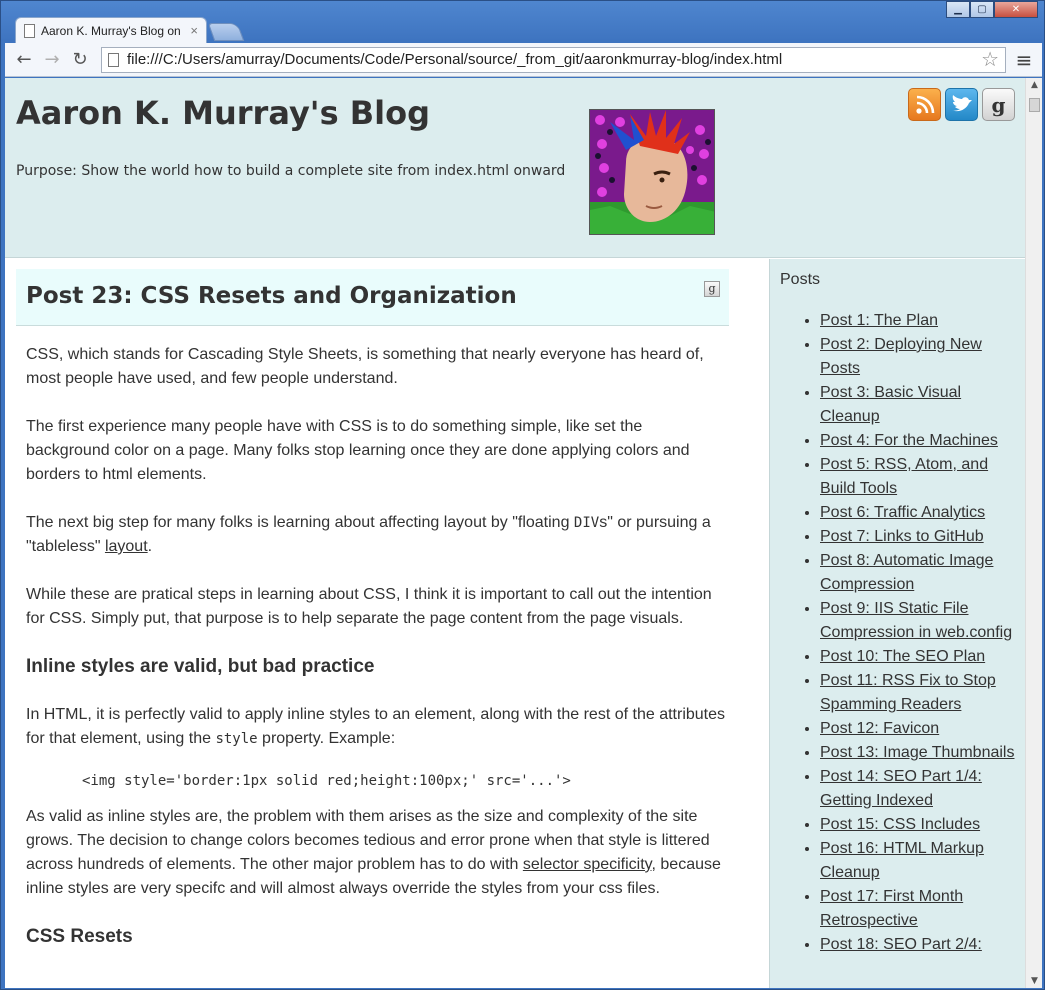 This screenshot has height=990, width=1045. I want to click on list-item: Post 15: CSS Includes, so click(920, 825).